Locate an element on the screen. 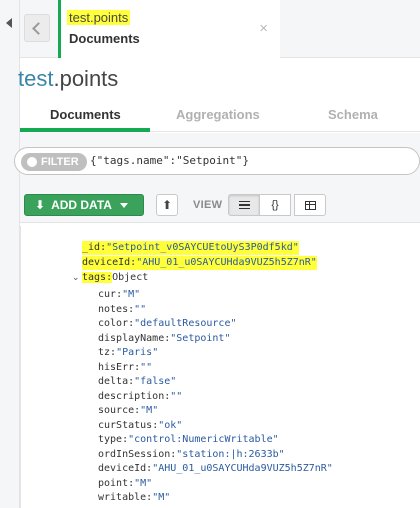  field-value: "ok" is located at coordinates (170, 425).